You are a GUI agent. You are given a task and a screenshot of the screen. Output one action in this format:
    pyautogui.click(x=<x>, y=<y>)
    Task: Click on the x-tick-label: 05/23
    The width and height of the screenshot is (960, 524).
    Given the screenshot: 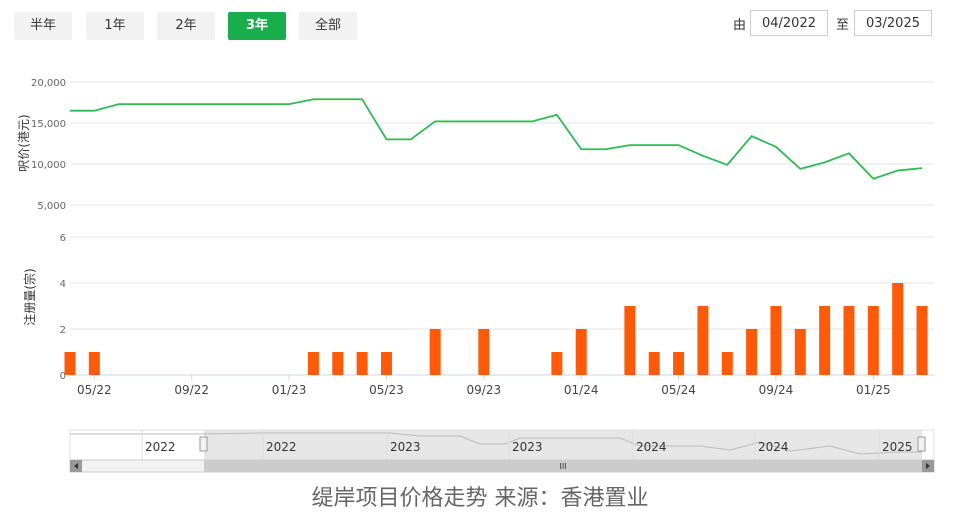 What is the action you would take?
    pyautogui.click(x=386, y=390)
    